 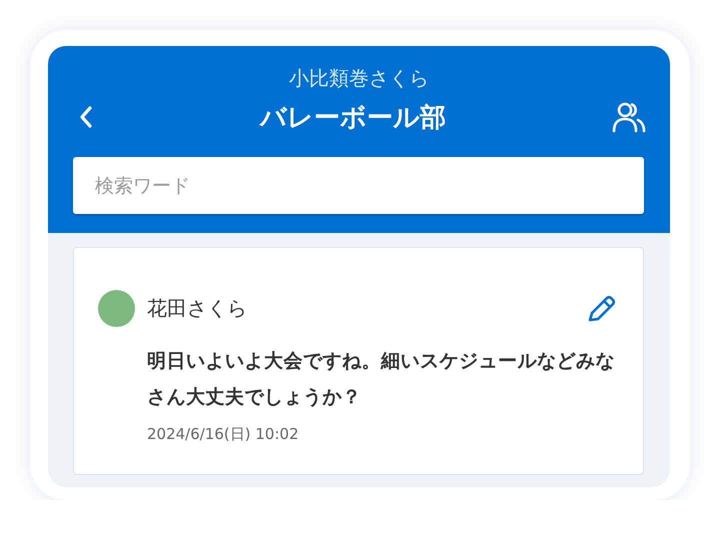 What do you see at coordinates (197, 308) in the screenshot?
I see `author-name: 花田さくら` at bounding box center [197, 308].